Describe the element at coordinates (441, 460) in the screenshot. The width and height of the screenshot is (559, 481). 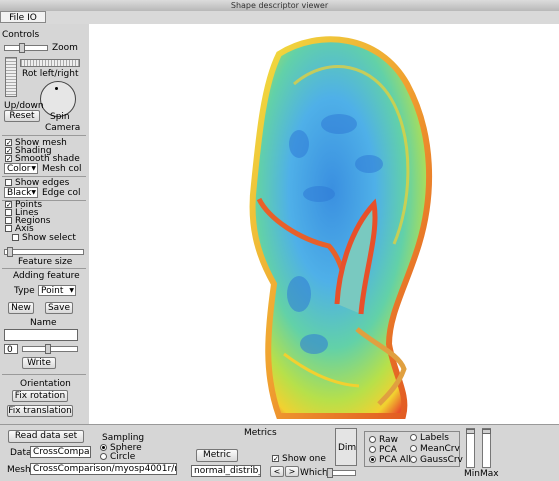
I see `gauss-crv-label: GaussCrv` at that location.